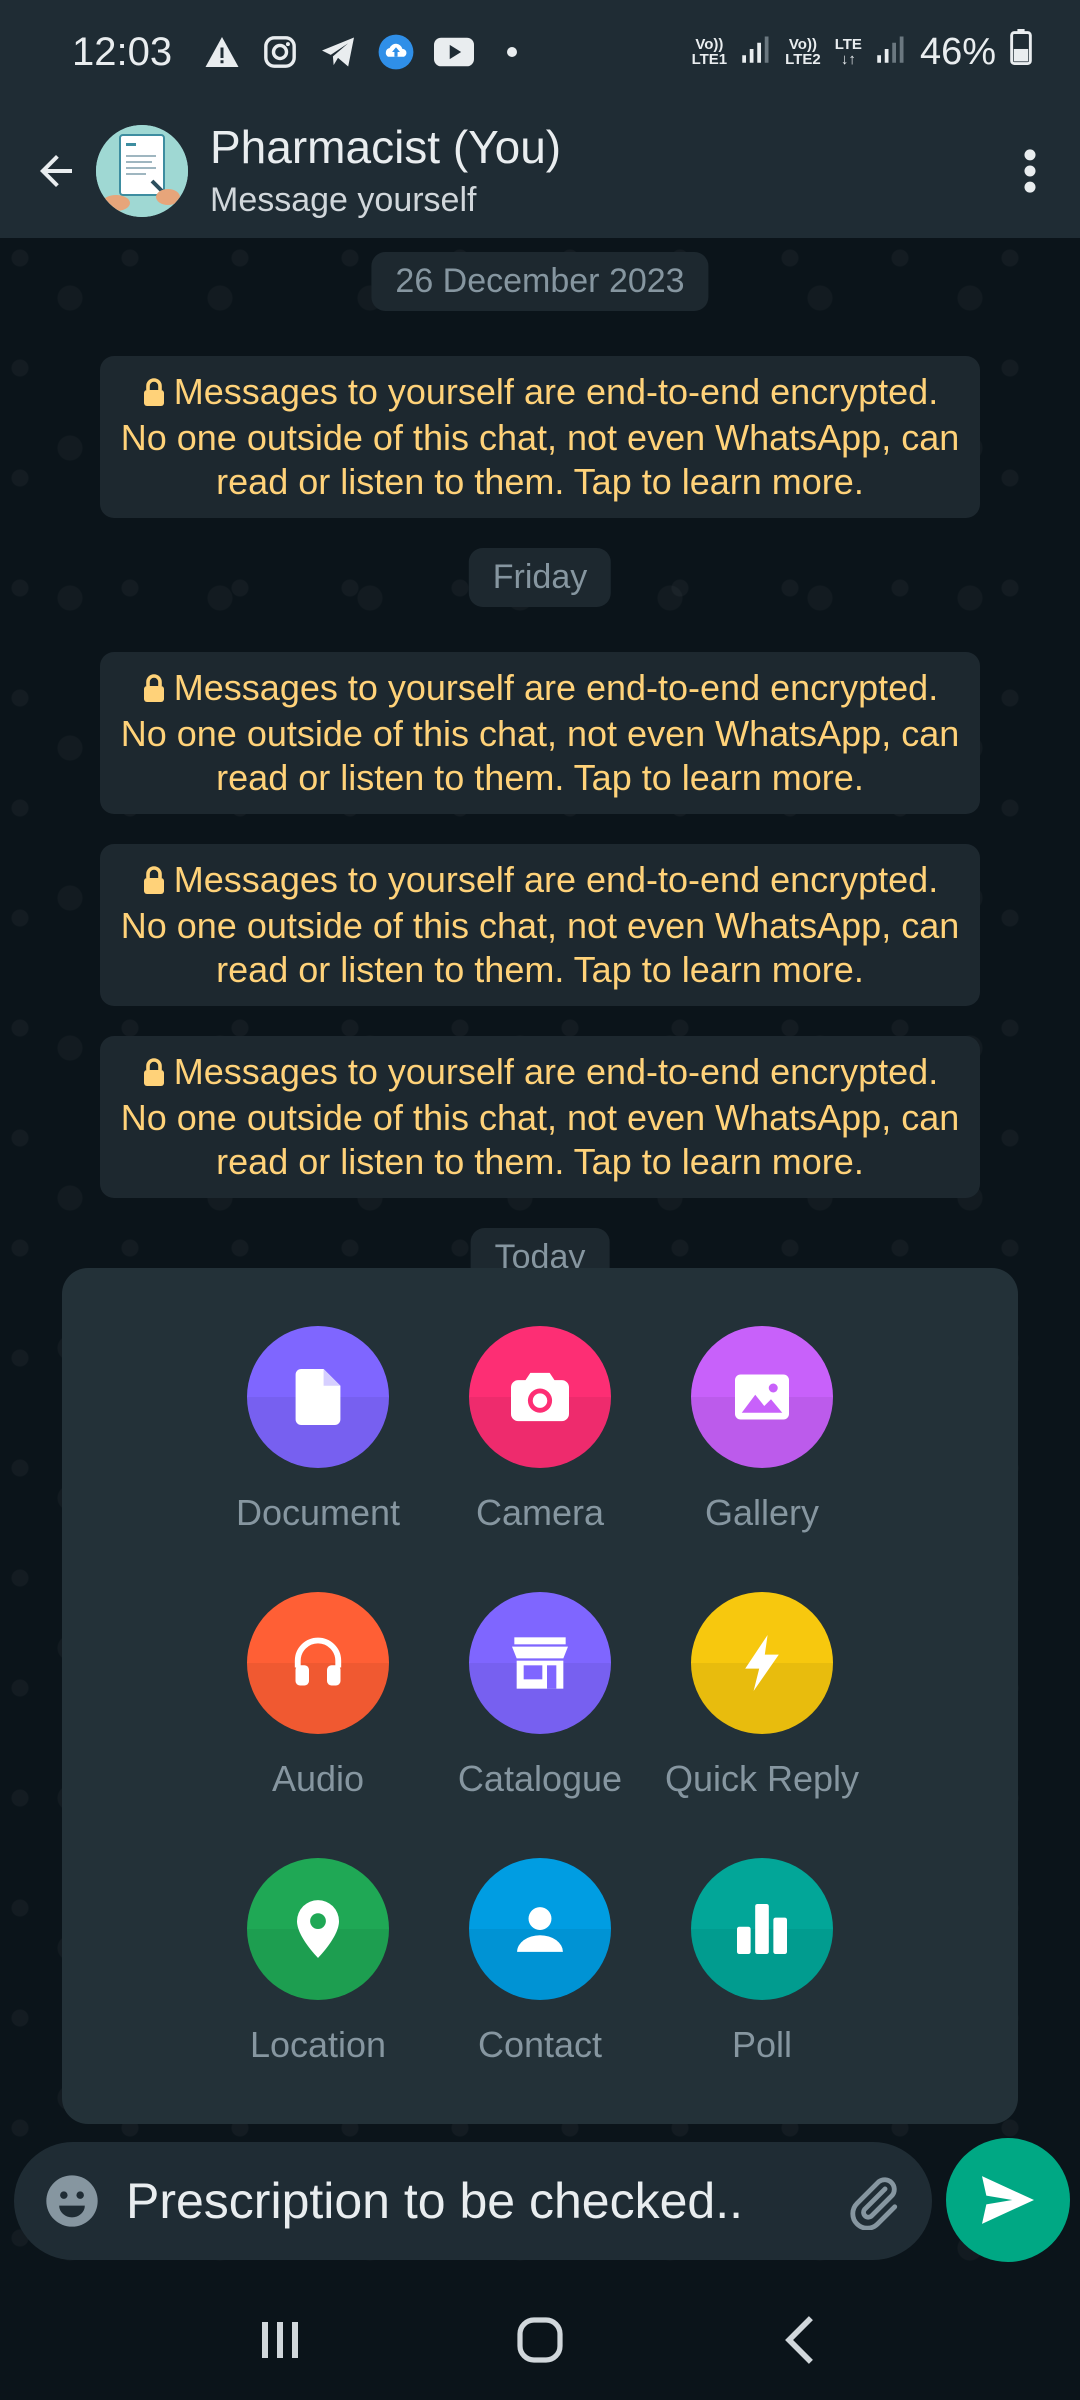 The image size is (1080, 2400). I want to click on person-icon, so click(540, 1929).